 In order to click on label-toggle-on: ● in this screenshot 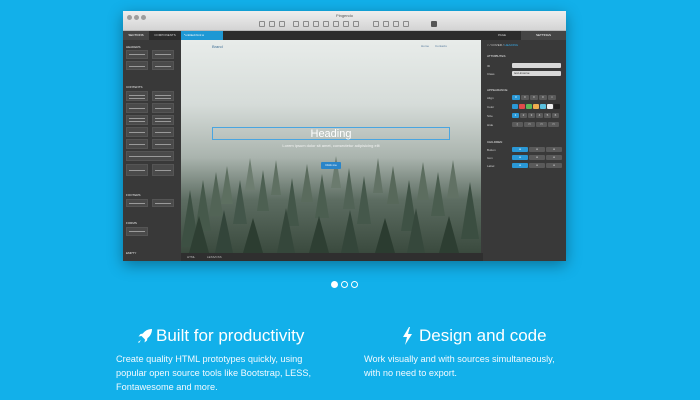, I will do `click(520, 165)`.